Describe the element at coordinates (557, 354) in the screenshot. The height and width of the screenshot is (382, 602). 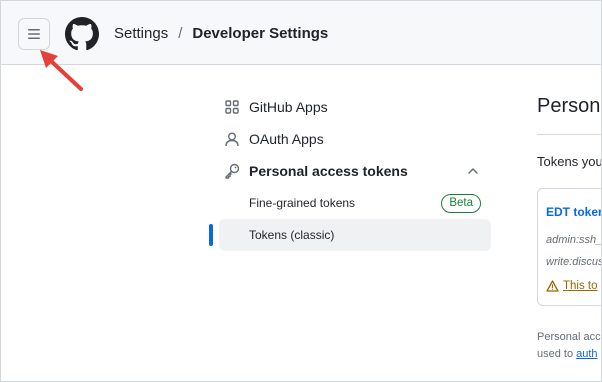
I see `footer-text-prefix: used to` at that location.